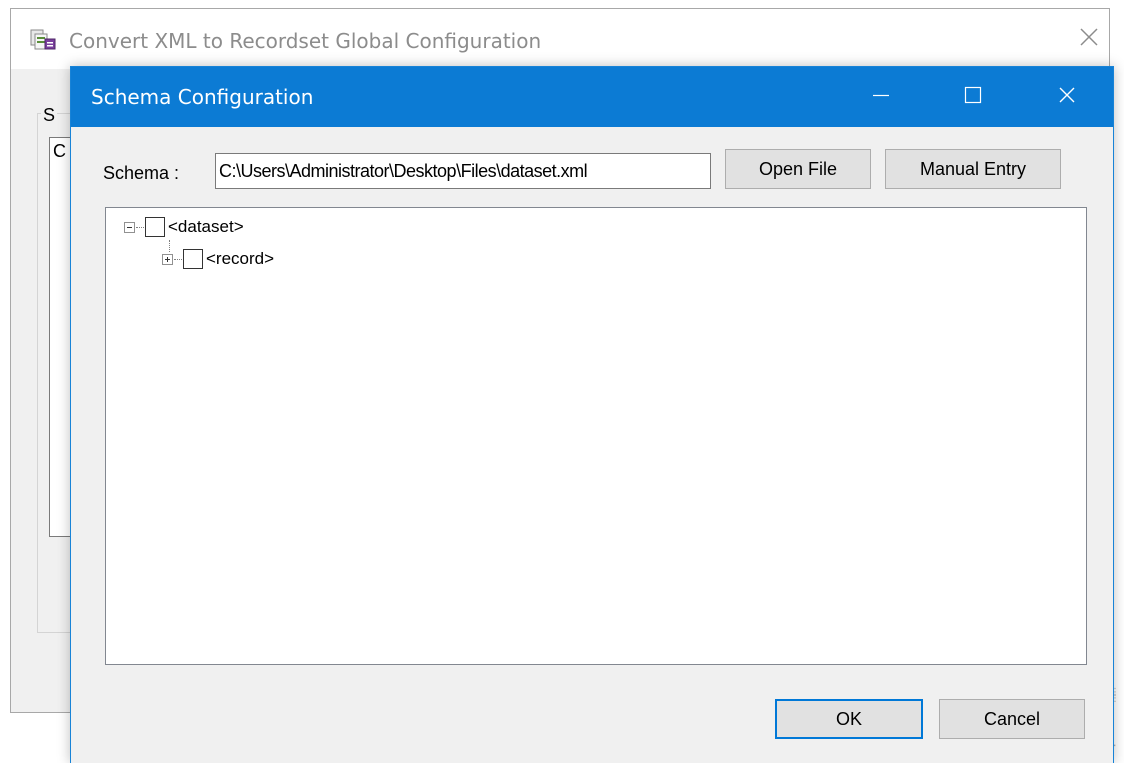 This screenshot has height=763, width=1124. I want to click on schema-label: Schema :, so click(141, 173).